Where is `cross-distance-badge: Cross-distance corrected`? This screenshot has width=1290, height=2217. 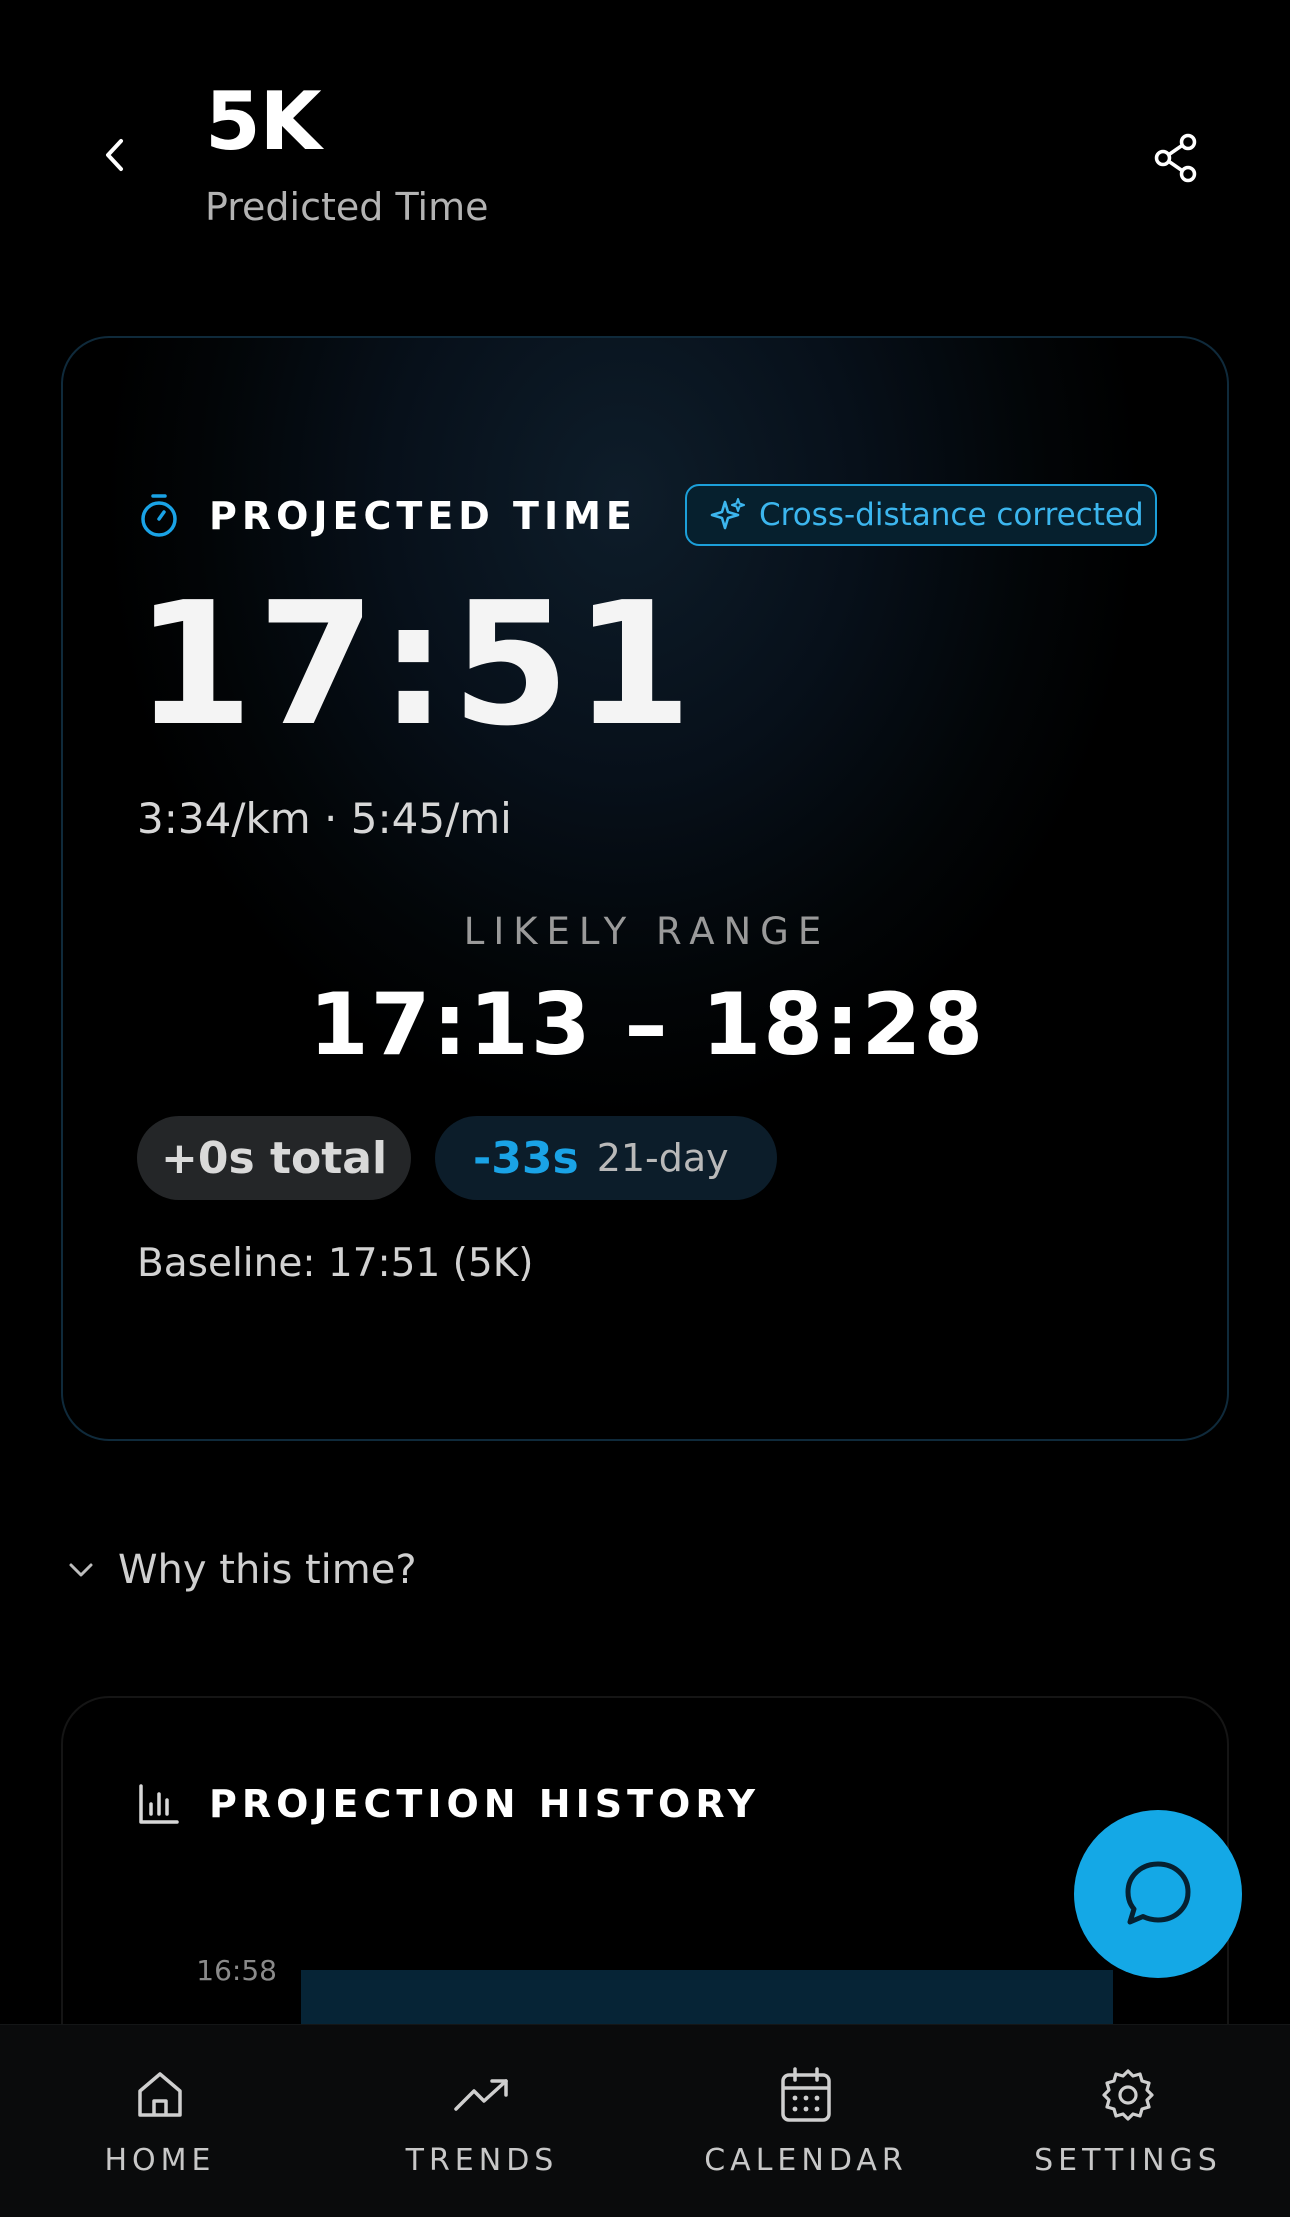 cross-distance-badge: Cross-distance corrected is located at coordinates (921, 515).